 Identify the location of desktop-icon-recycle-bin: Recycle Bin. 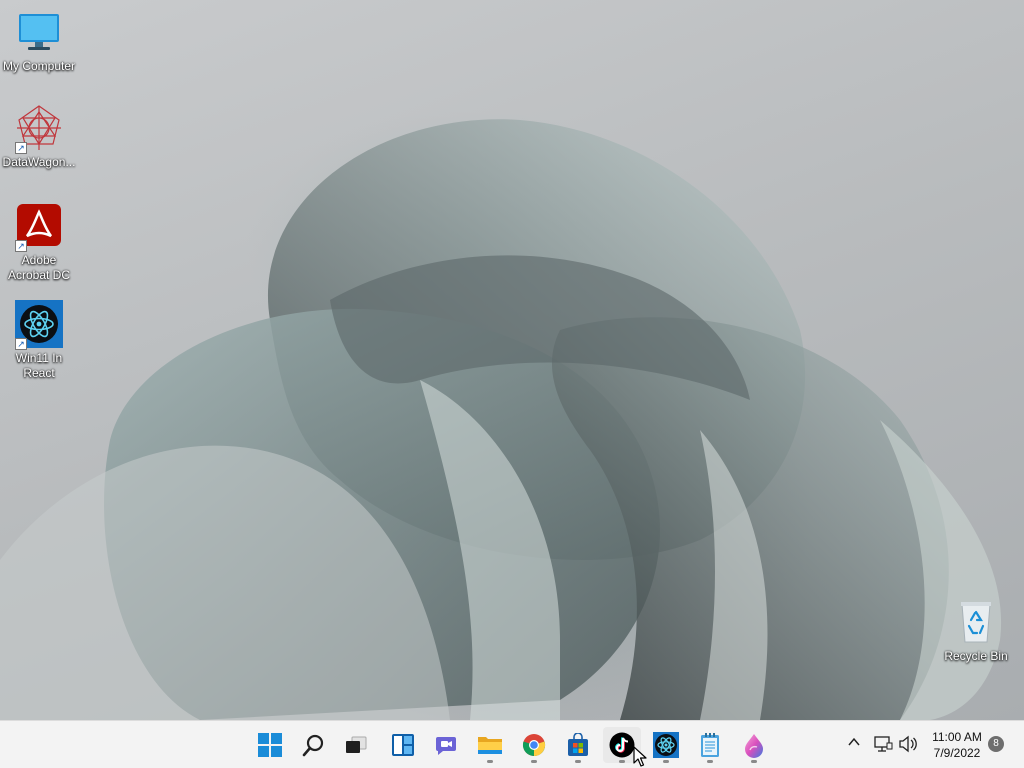
(976, 631).